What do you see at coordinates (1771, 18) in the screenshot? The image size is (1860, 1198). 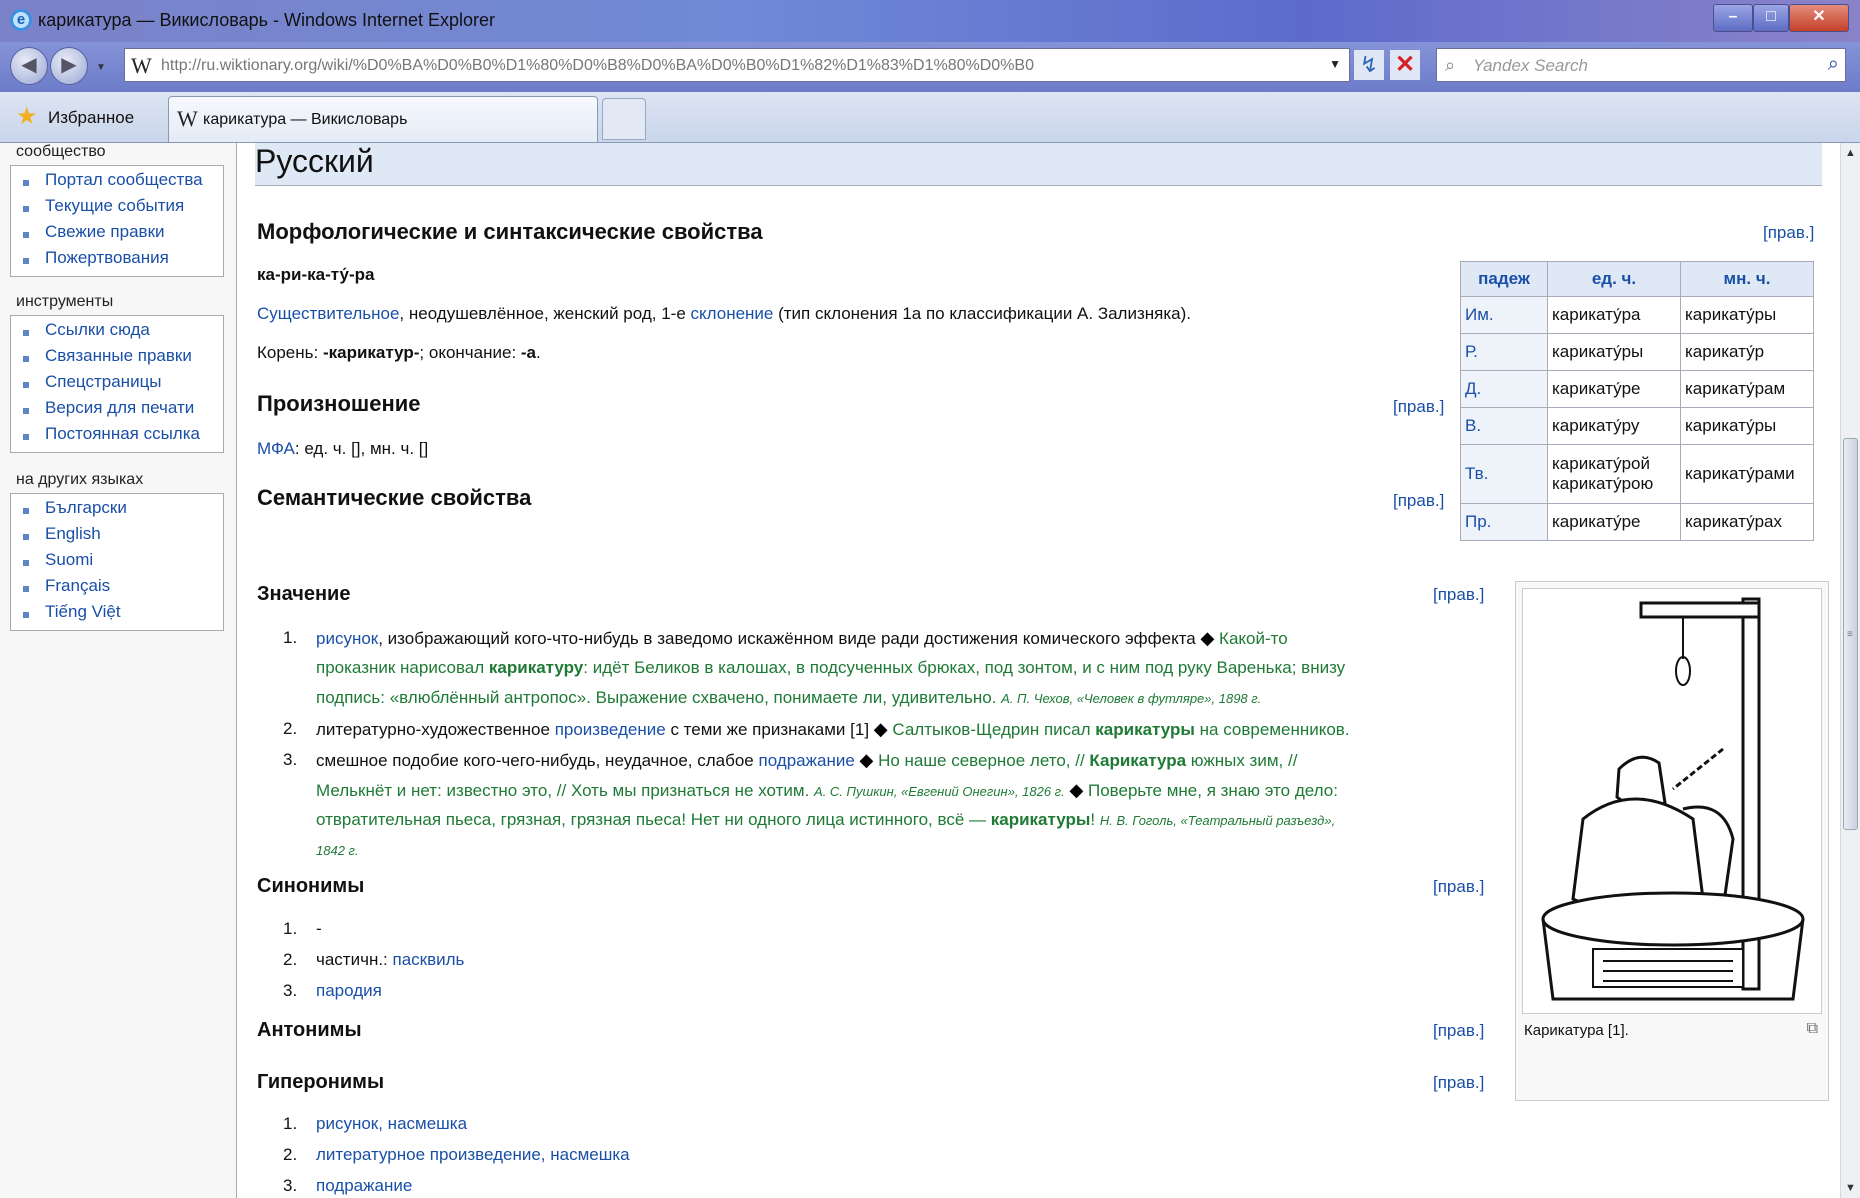 I see `maximize-button: □` at bounding box center [1771, 18].